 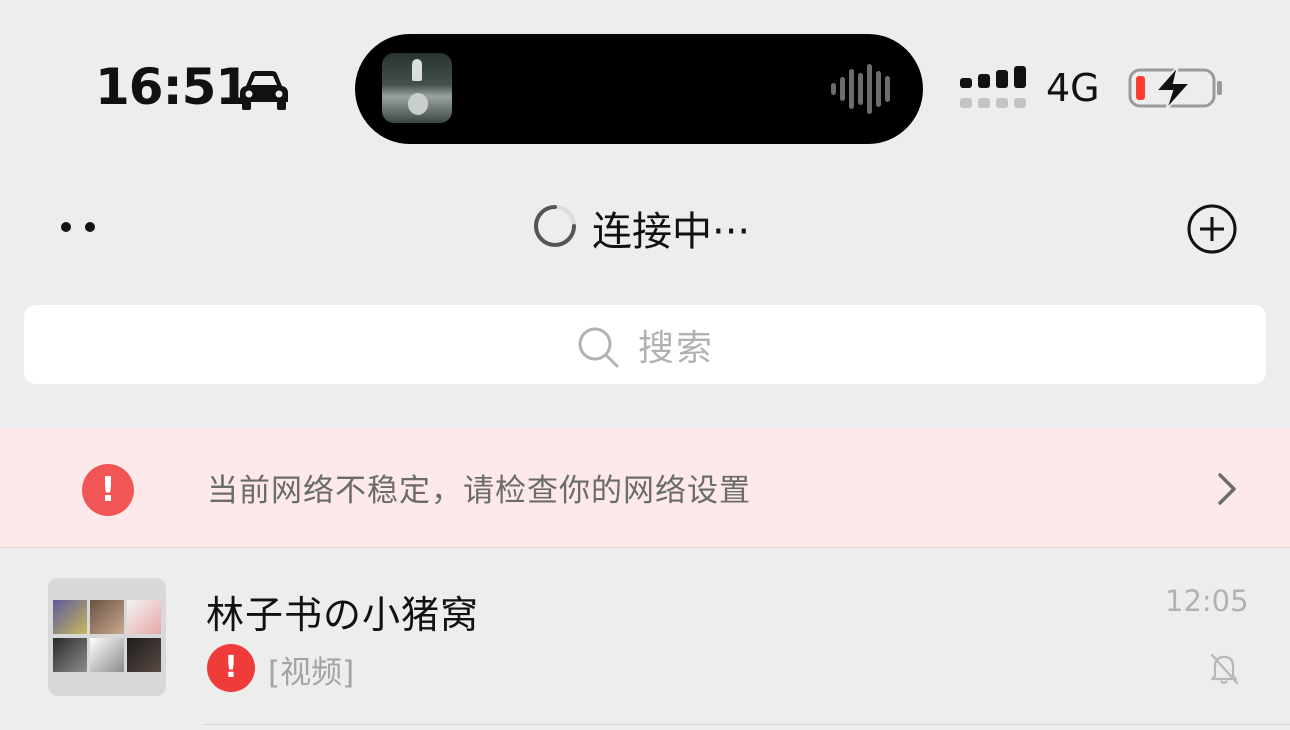 I want to click on dynamic-island, so click(x=639, y=89).